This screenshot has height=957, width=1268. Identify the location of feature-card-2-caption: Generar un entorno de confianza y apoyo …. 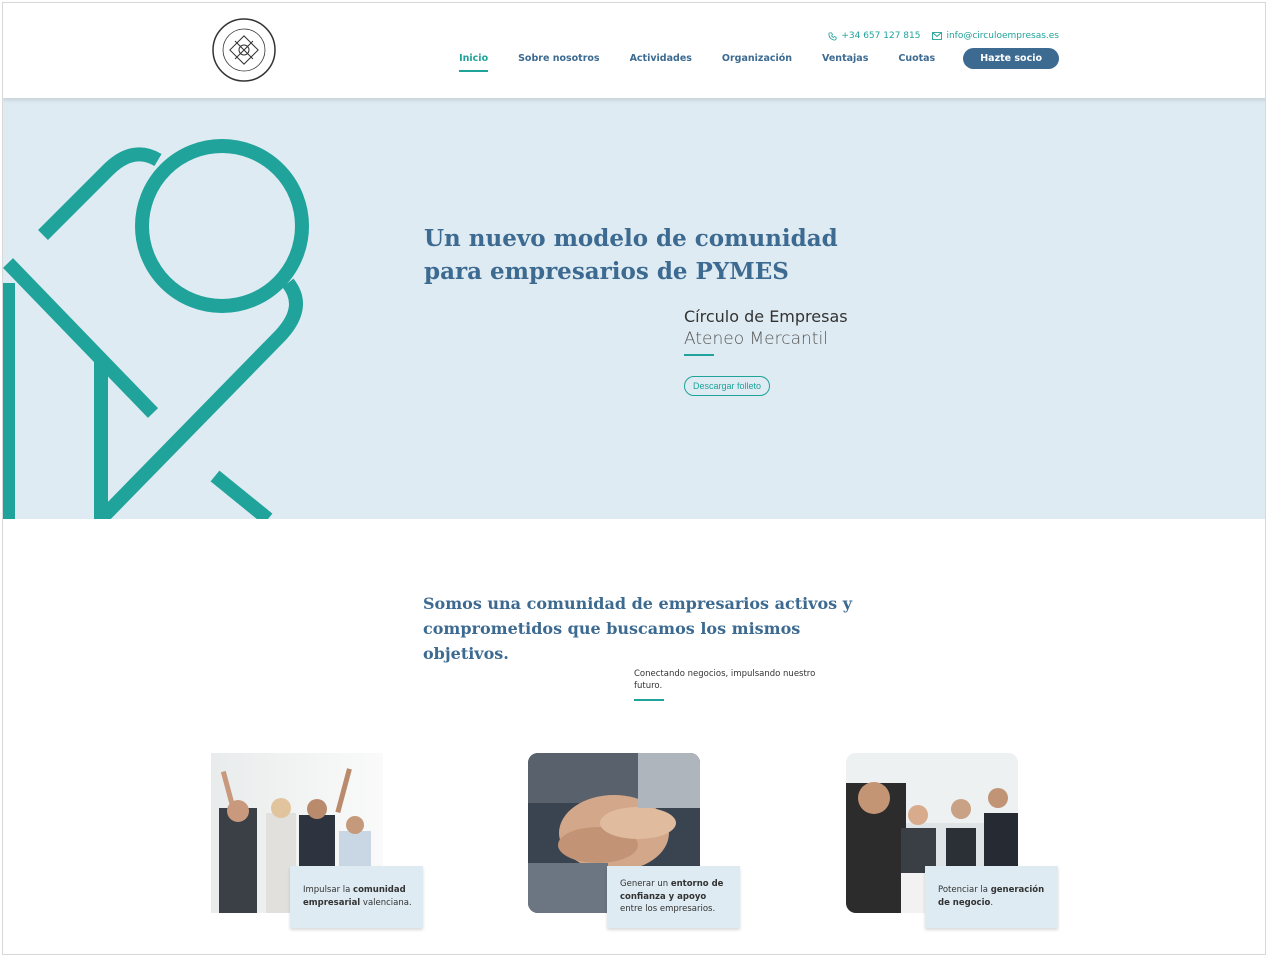
(673, 897).